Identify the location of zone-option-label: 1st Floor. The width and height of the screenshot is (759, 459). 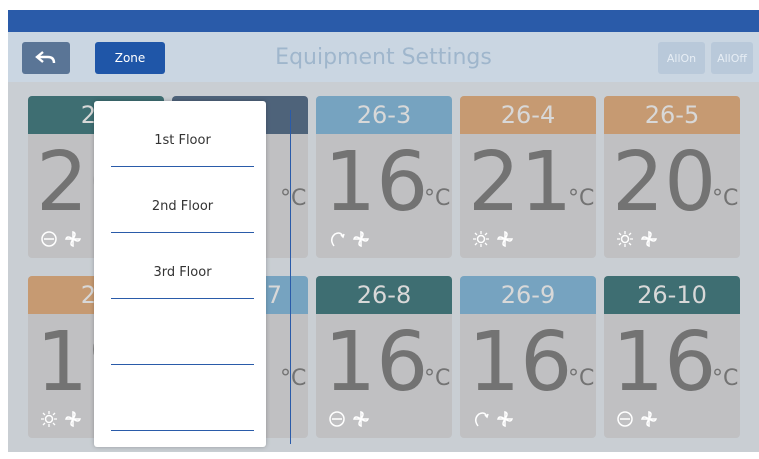
(182, 140).